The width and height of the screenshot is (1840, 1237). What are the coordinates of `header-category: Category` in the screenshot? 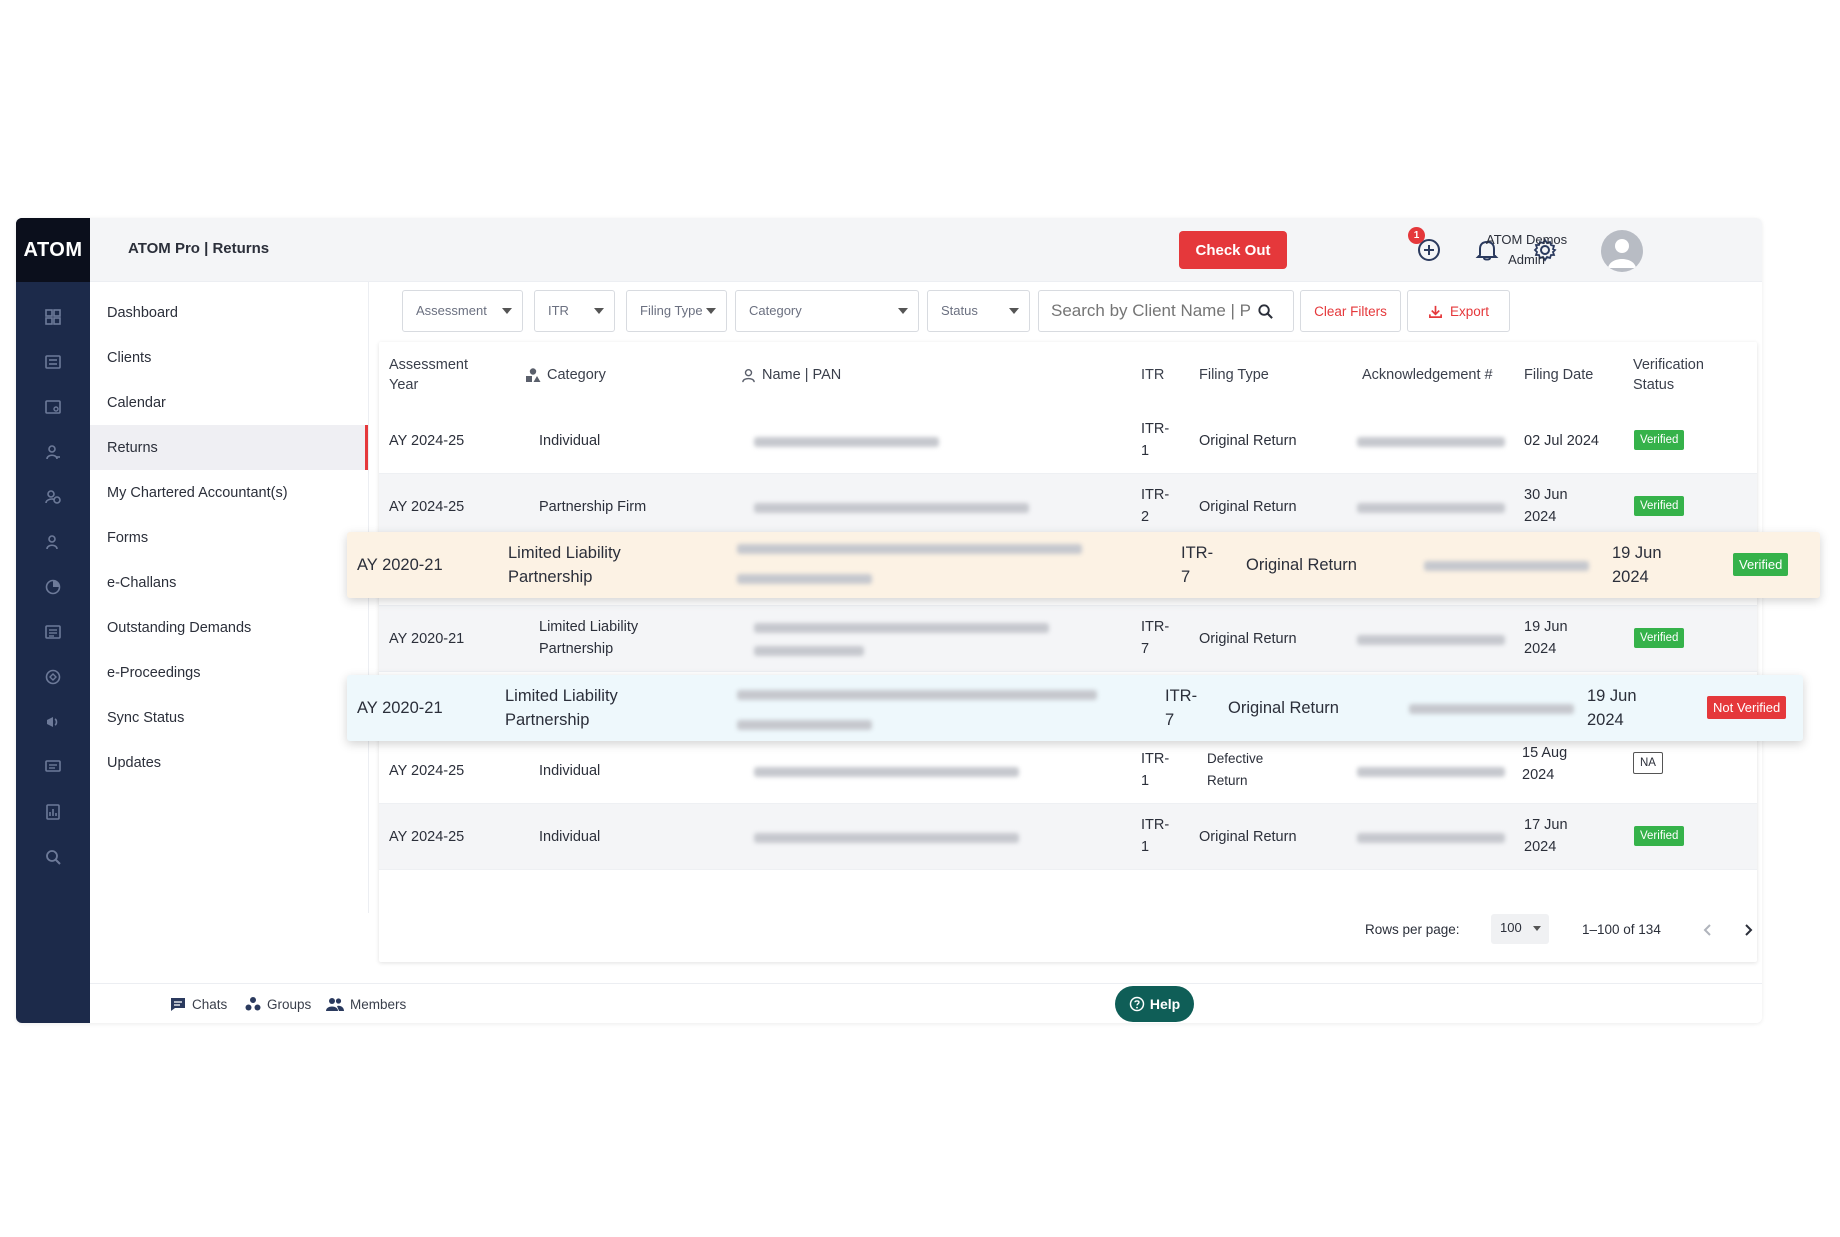 It's located at (605, 375).